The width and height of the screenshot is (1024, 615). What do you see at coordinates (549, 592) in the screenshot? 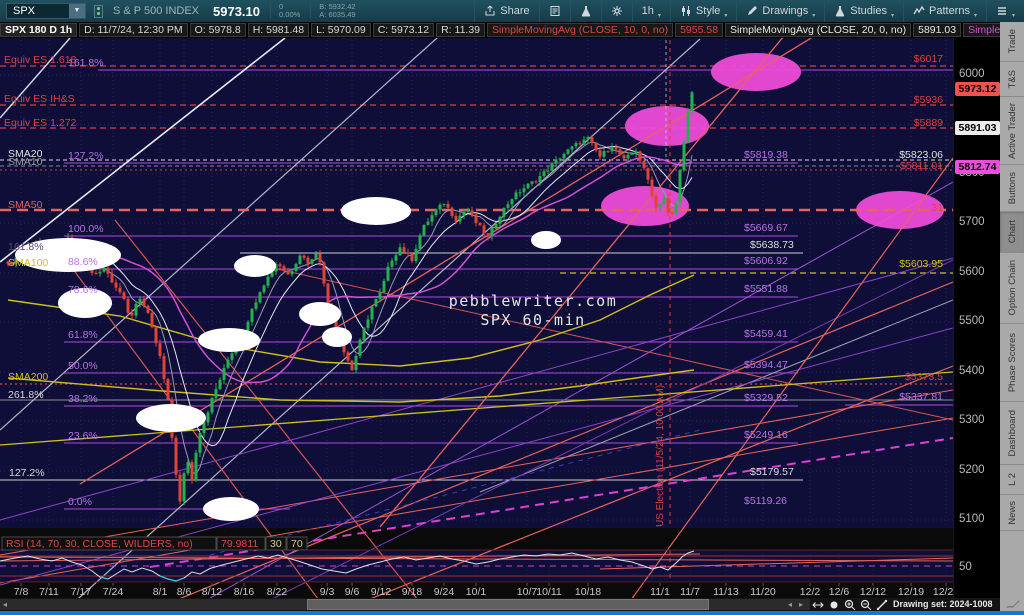
I see `date-tick-label: 10/11` at bounding box center [549, 592].